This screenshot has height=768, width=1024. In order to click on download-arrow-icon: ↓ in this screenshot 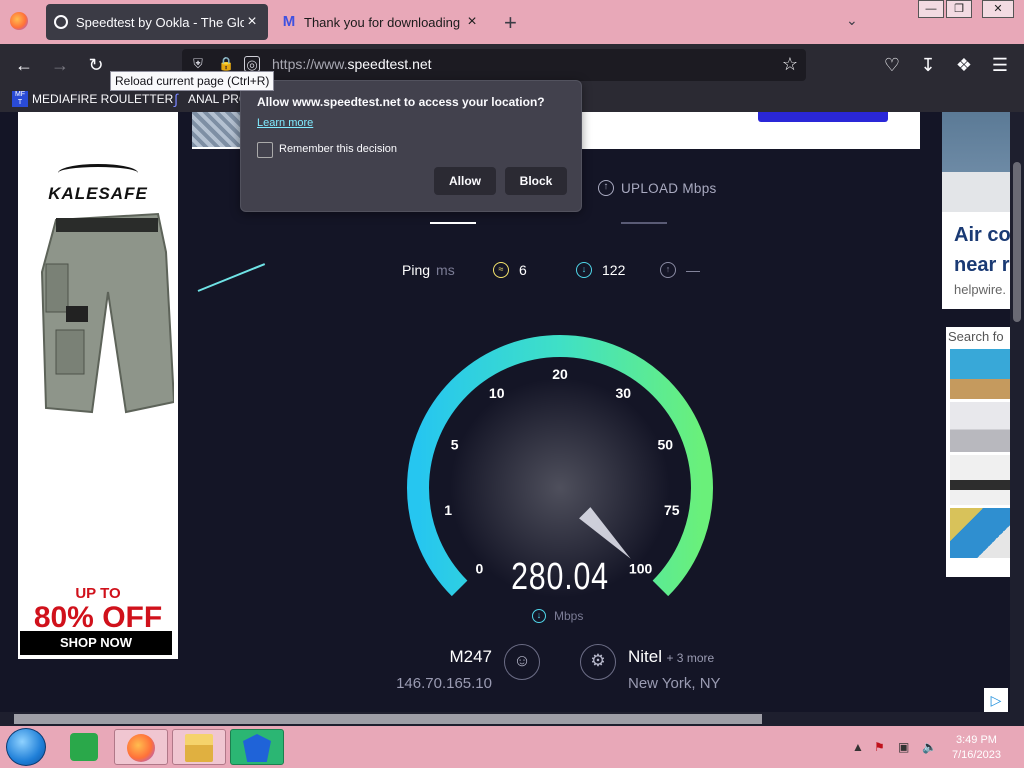, I will do `click(539, 616)`.